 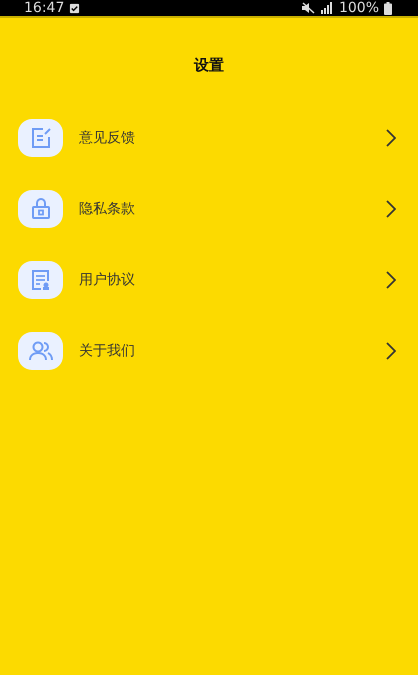 What do you see at coordinates (107, 209) in the screenshot?
I see `item-label: 隐私条款` at bounding box center [107, 209].